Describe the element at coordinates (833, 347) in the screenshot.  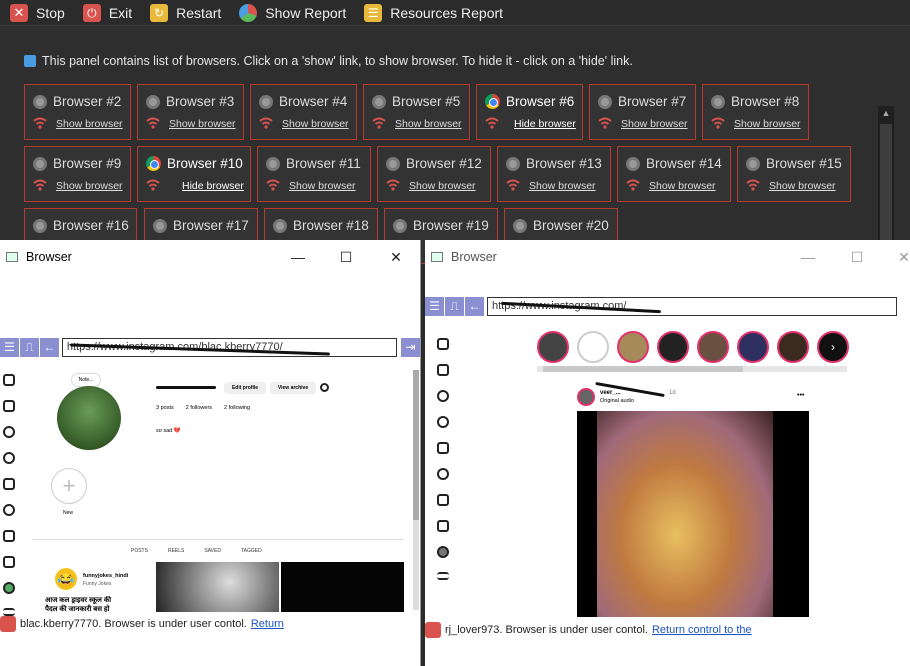
I see `next-stories-icon: ›` at that location.